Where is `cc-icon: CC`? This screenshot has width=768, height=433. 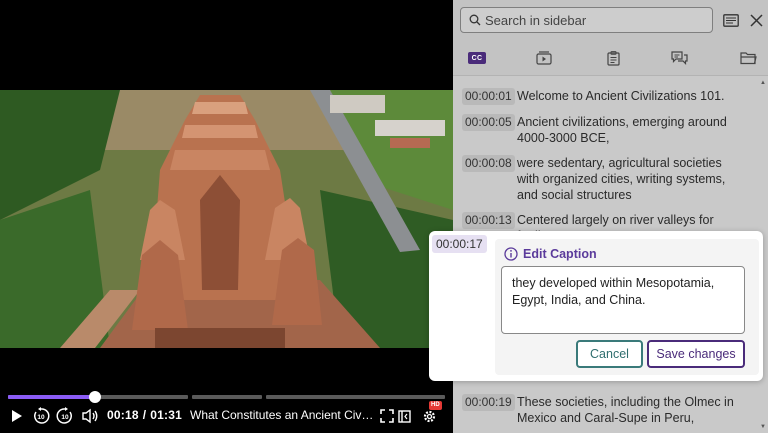 cc-icon: CC is located at coordinates (477, 58).